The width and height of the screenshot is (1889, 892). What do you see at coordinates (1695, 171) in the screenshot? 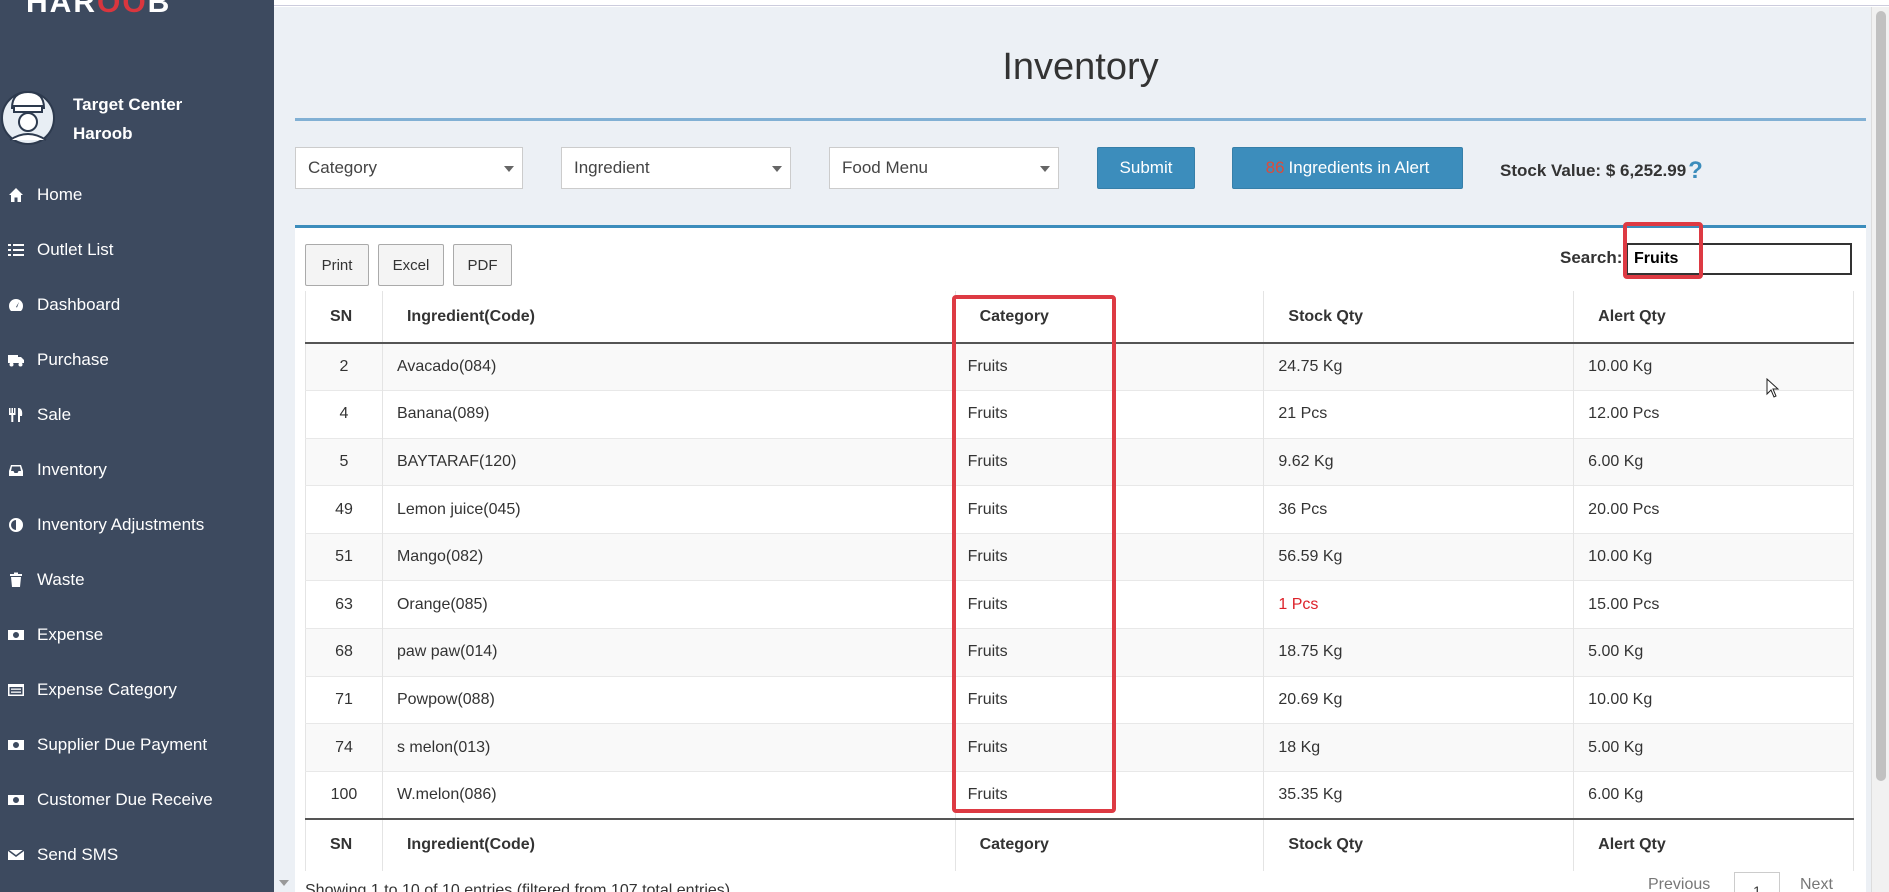
I see `help-icon: ?` at bounding box center [1695, 171].